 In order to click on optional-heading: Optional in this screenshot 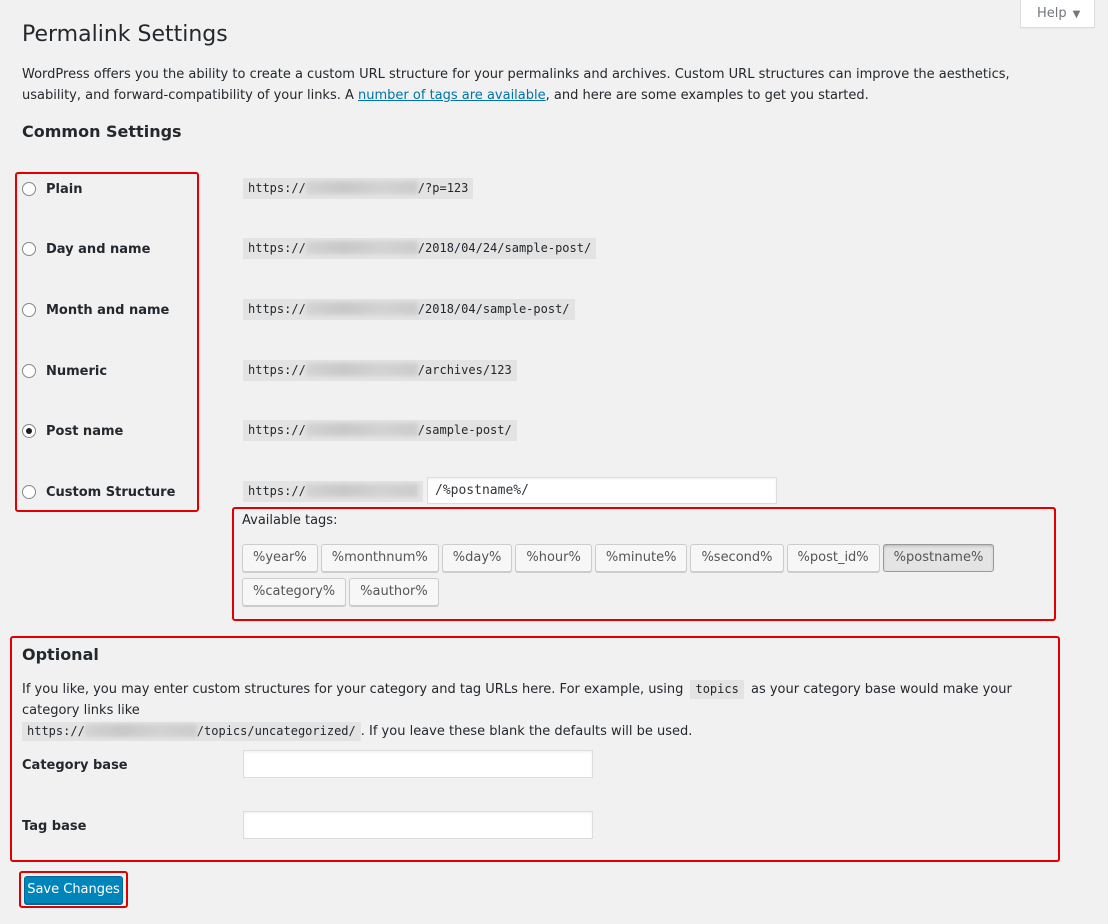, I will do `click(60, 654)`.